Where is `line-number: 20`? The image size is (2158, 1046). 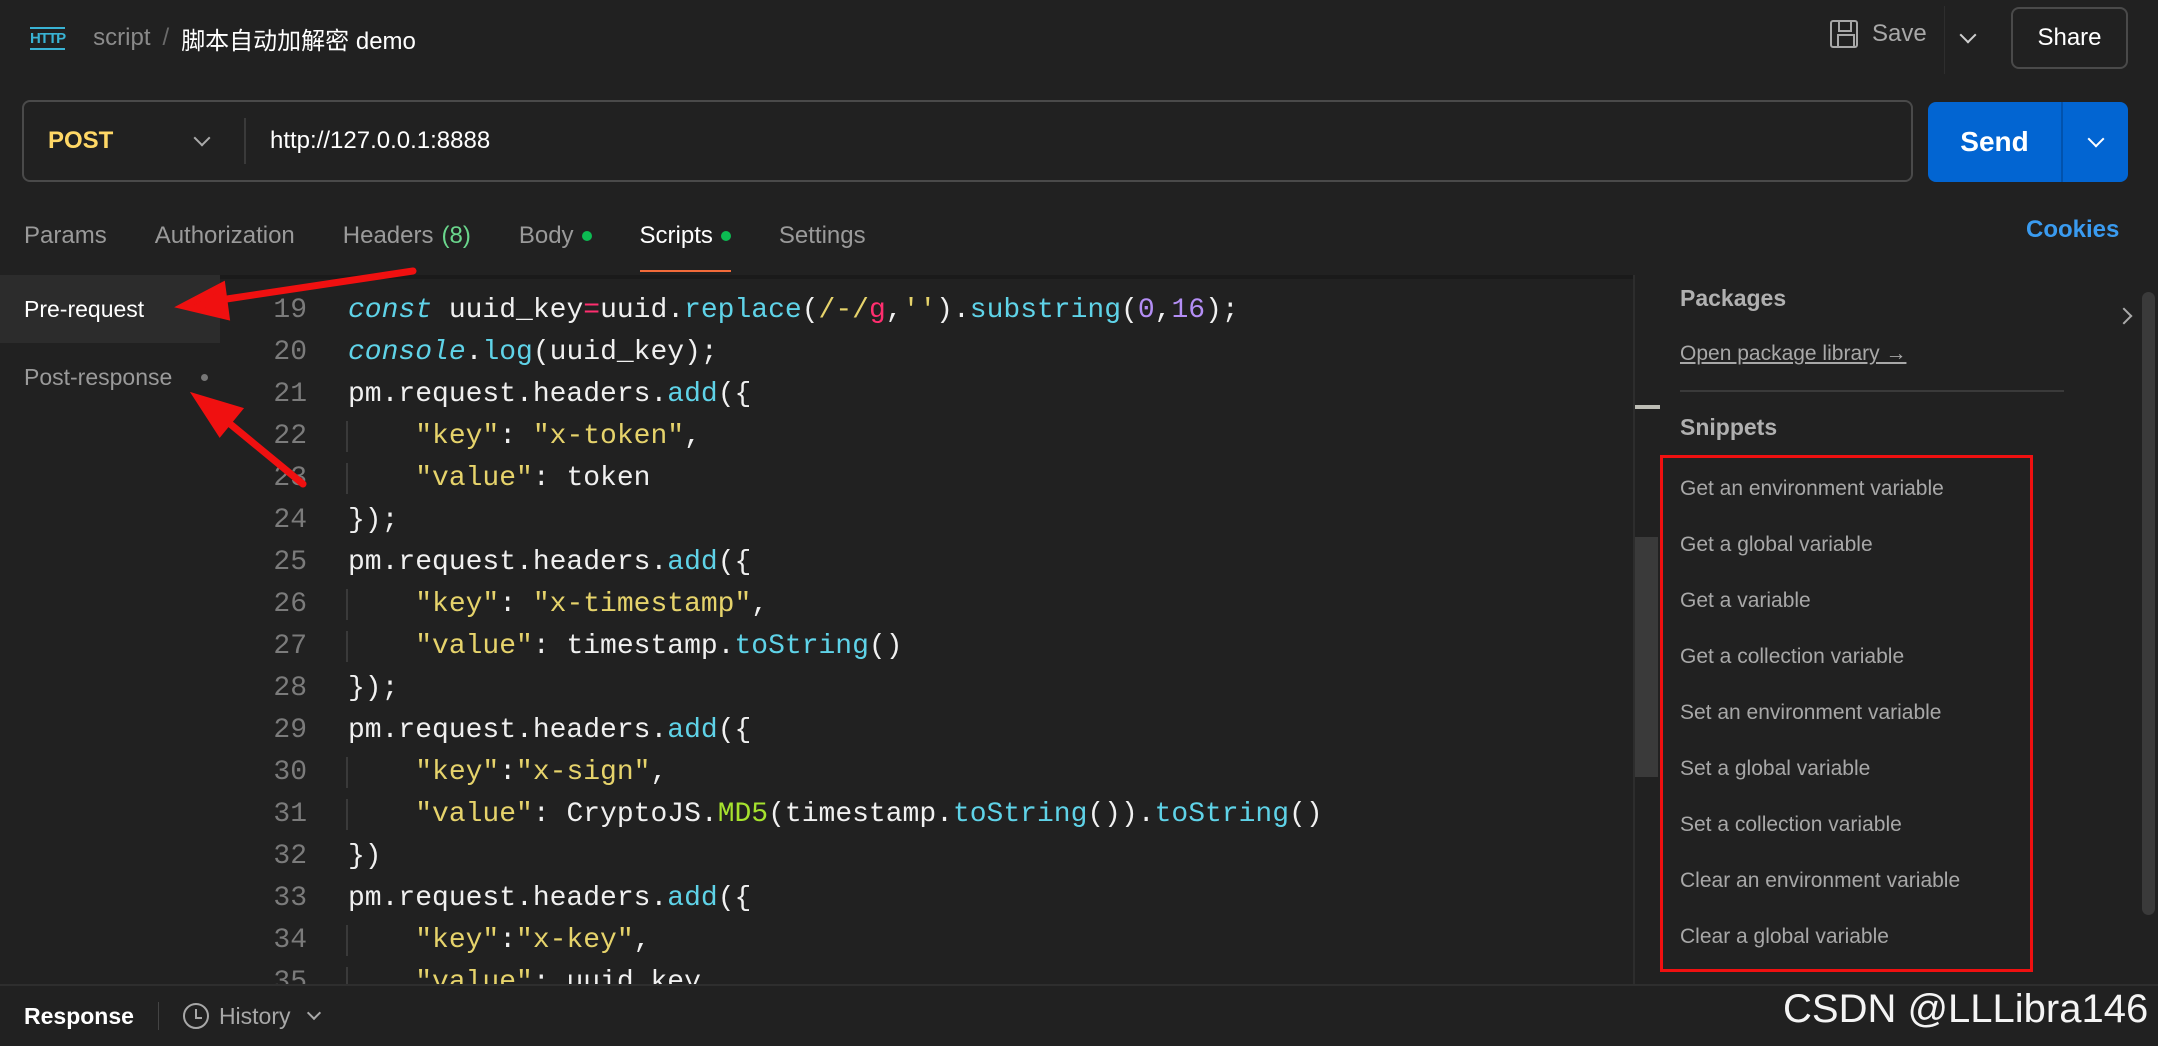 line-number: 20 is located at coordinates (290, 352).